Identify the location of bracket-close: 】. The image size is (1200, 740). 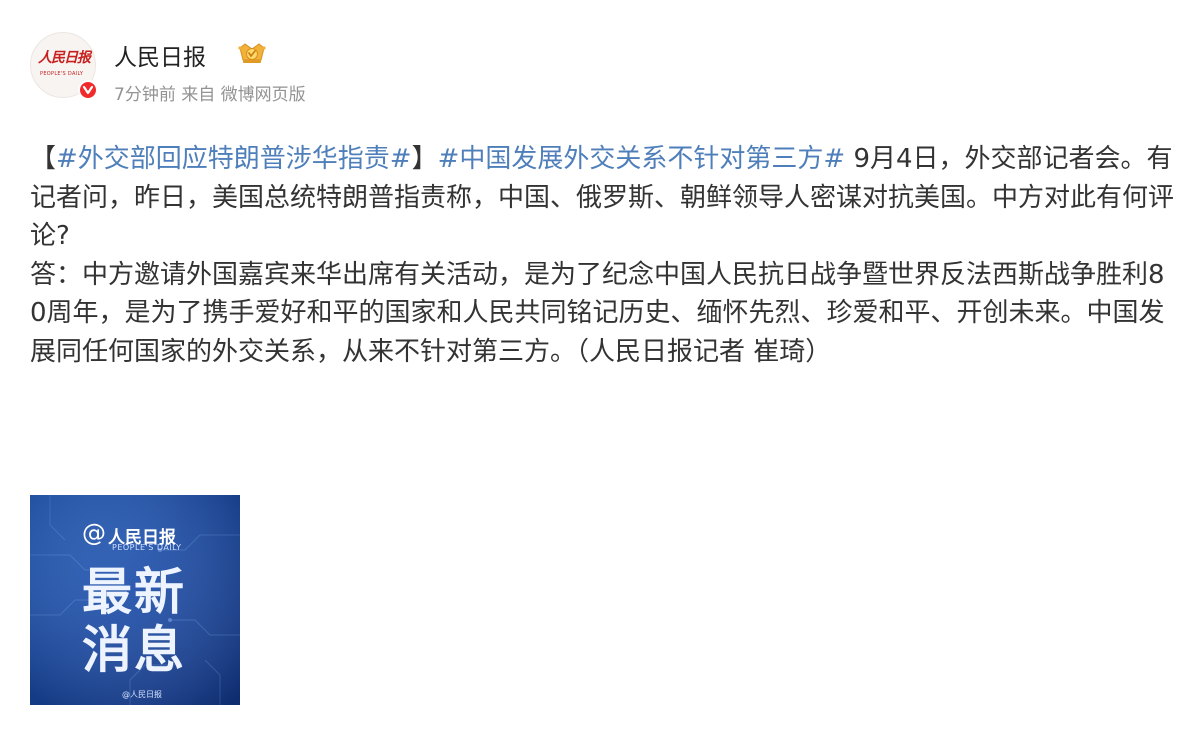
(424, 159).